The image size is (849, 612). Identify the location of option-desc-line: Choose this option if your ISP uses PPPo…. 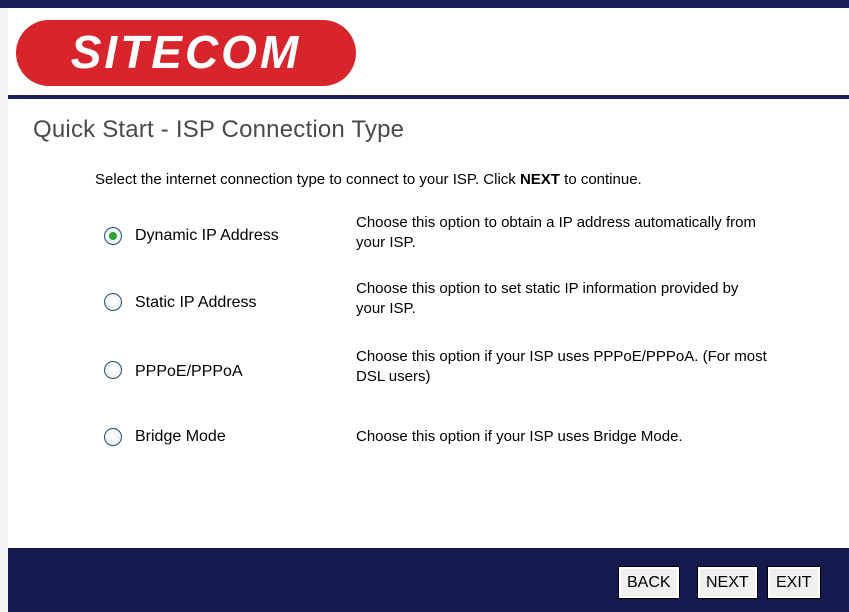
(561, 356).